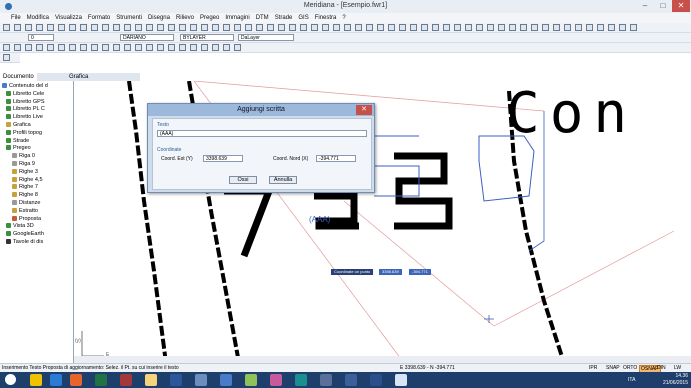 This screenshot has width=691, height=388. I want to click on close-button: ✕, so click(681, 6).